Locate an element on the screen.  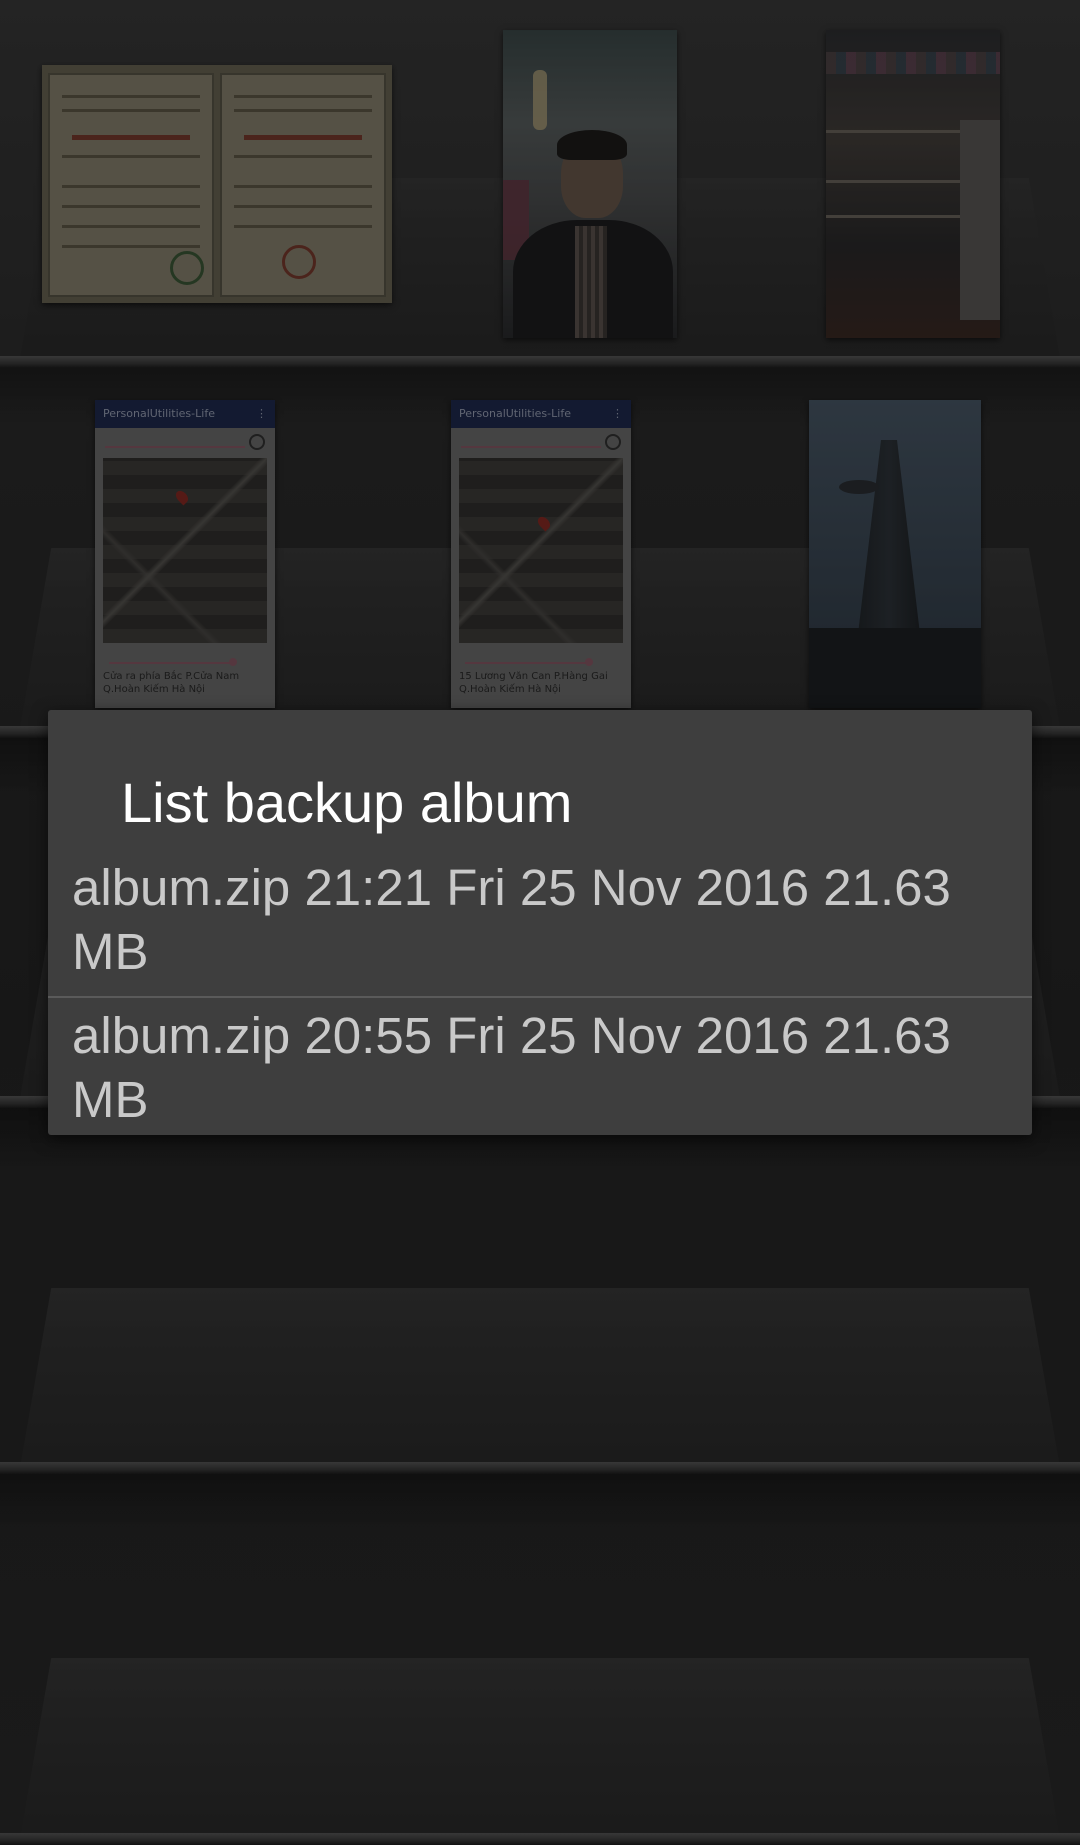
backup-album-item: album.zip 21:21 Fri 25 Nov 2016 21.63 MB is located at coordinates (540, 923).